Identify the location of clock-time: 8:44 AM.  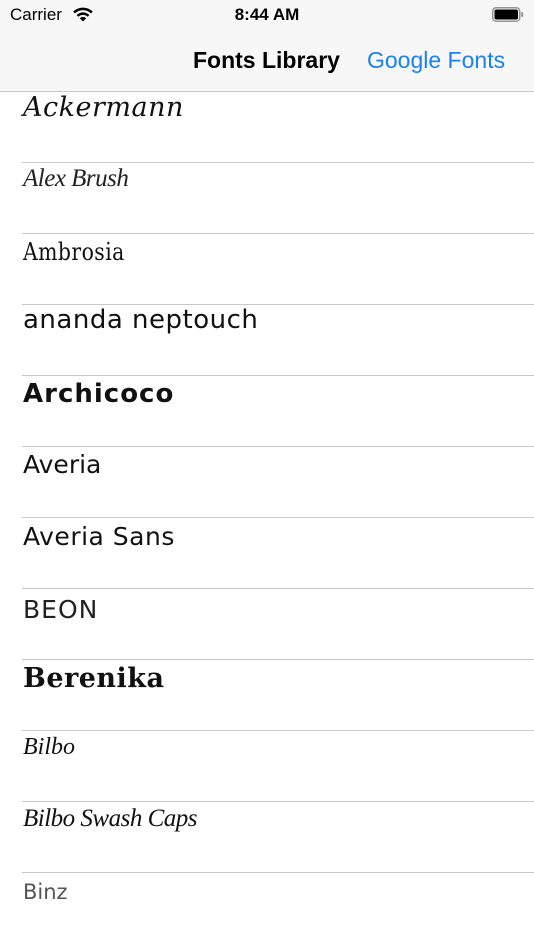
(267, 14).